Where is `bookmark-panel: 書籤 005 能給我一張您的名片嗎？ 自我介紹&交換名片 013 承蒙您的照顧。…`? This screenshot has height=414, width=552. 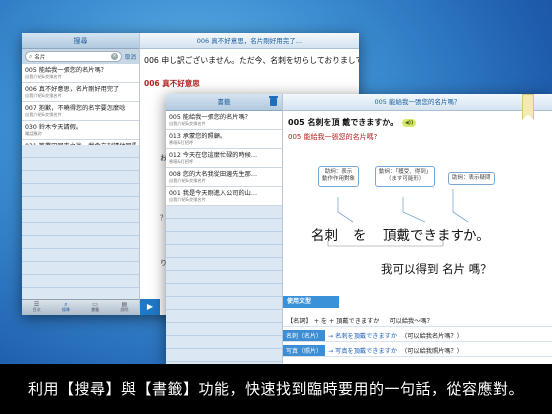 bookmark-panel: 書籤 005 能給我一張您的名片嗎？ 自我介紹&交換名片 013 承蒙您的照顧。… is located at coordinates (224, 229).